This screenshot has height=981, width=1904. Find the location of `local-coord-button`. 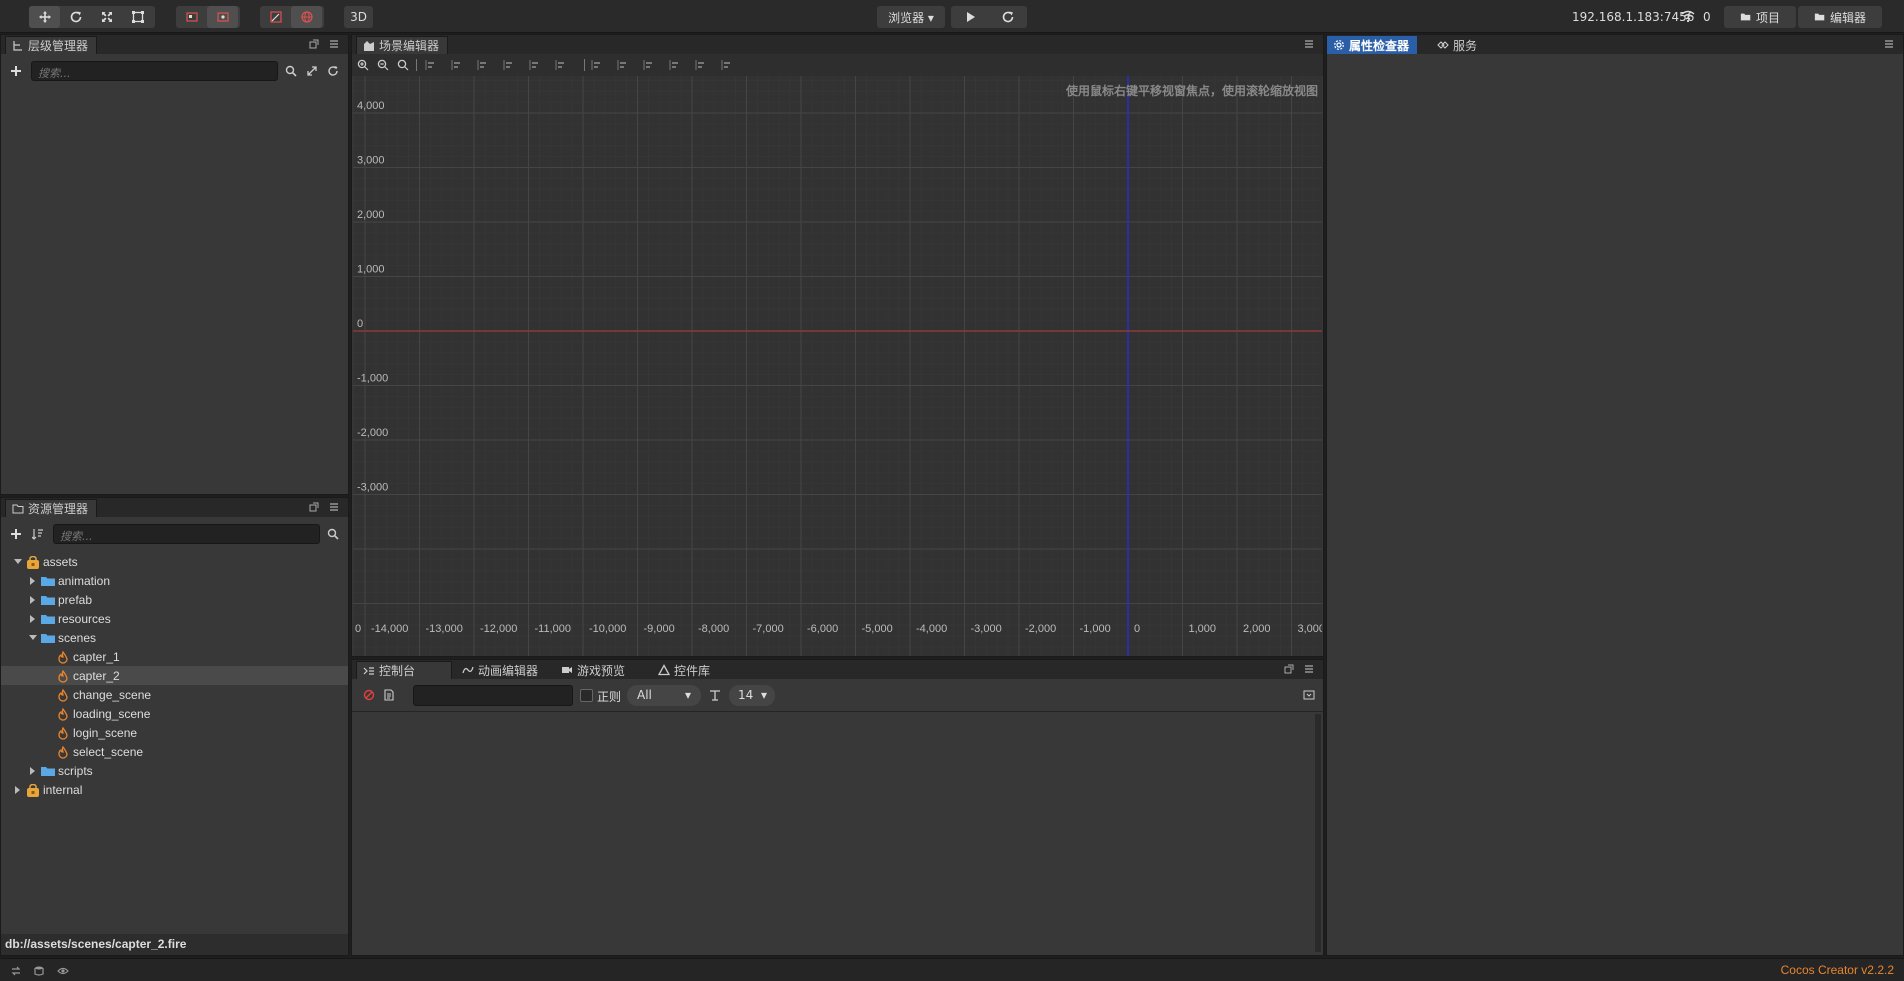

local-coord-button is located at coordinates (275, 17).